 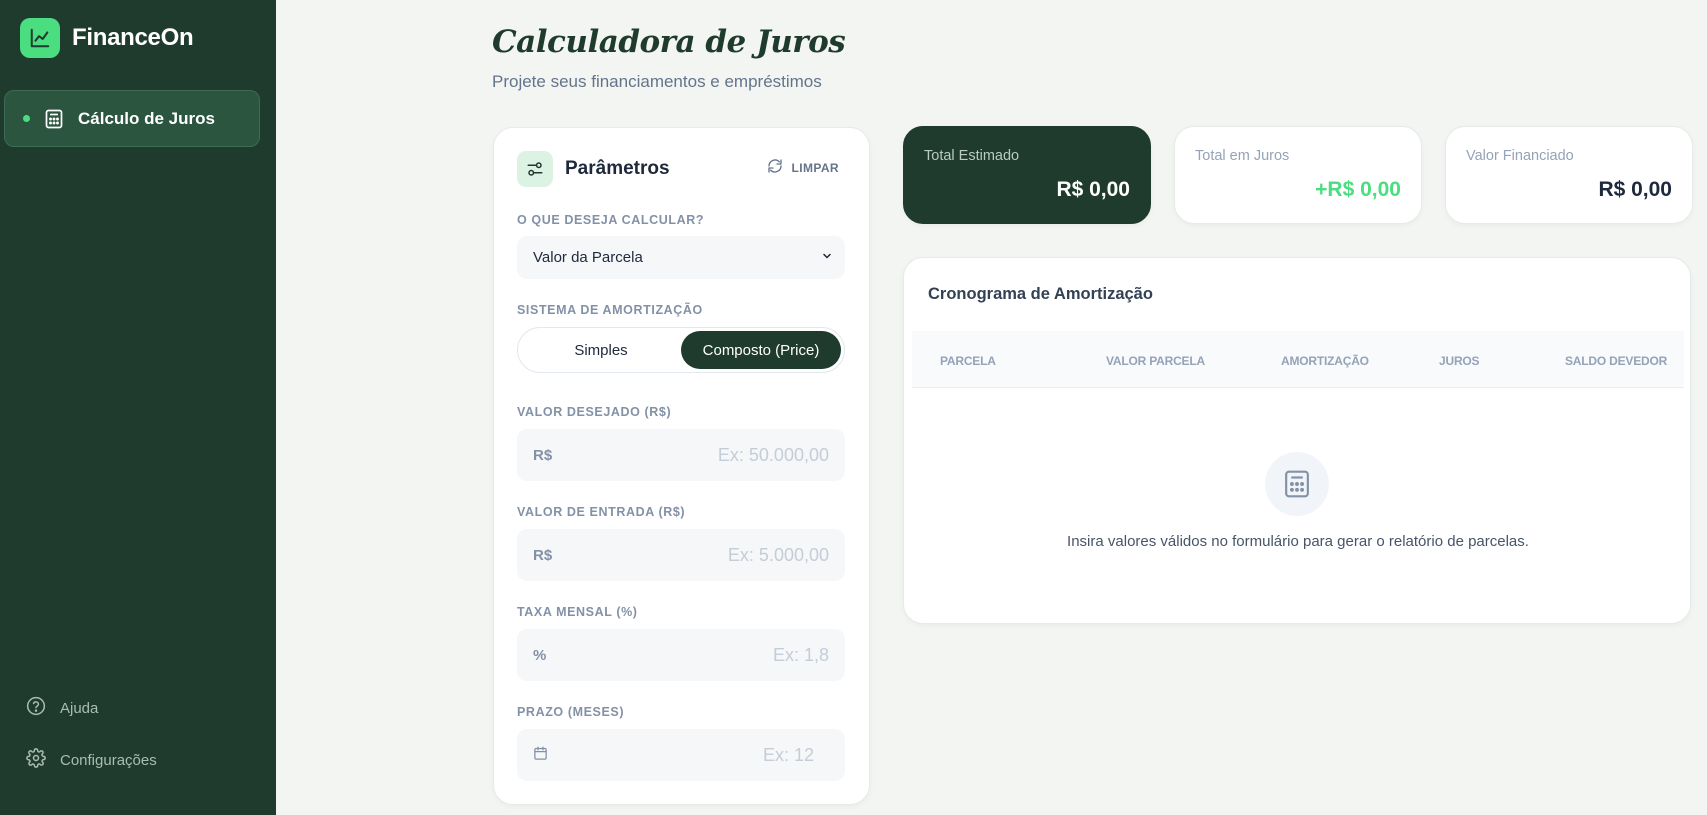 I want to click on sidebar-item-configuracoes: Configurações, so click(x=91, y=760).